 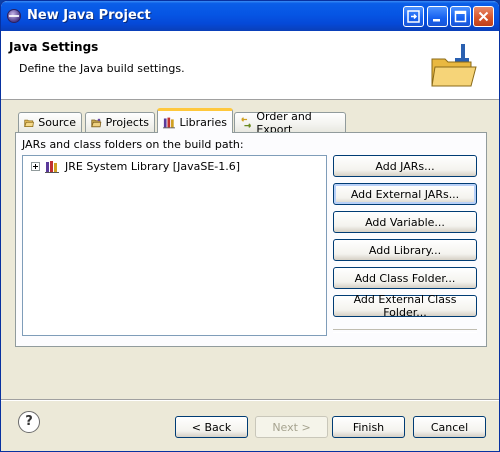 What do you see at coordinates (127, 122) in the screenshot?
I see `tab-projects-label: Projects` at bounding box center [127, 122].